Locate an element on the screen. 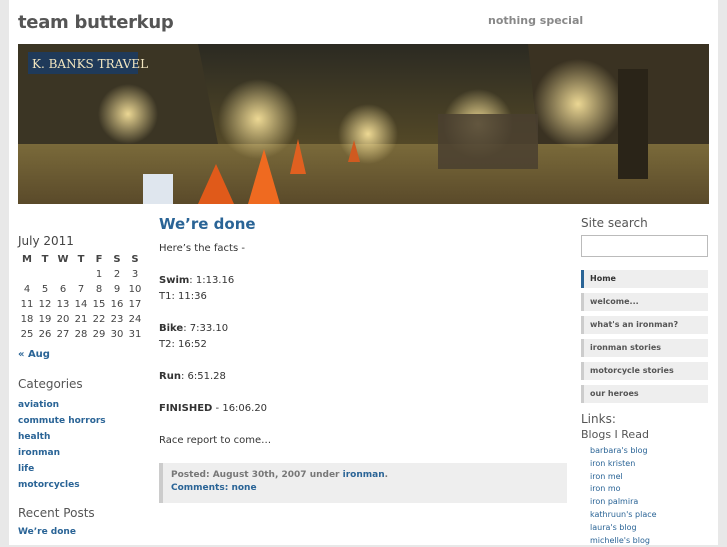  calendar-day: 25 is located at coordinates (27, 334).